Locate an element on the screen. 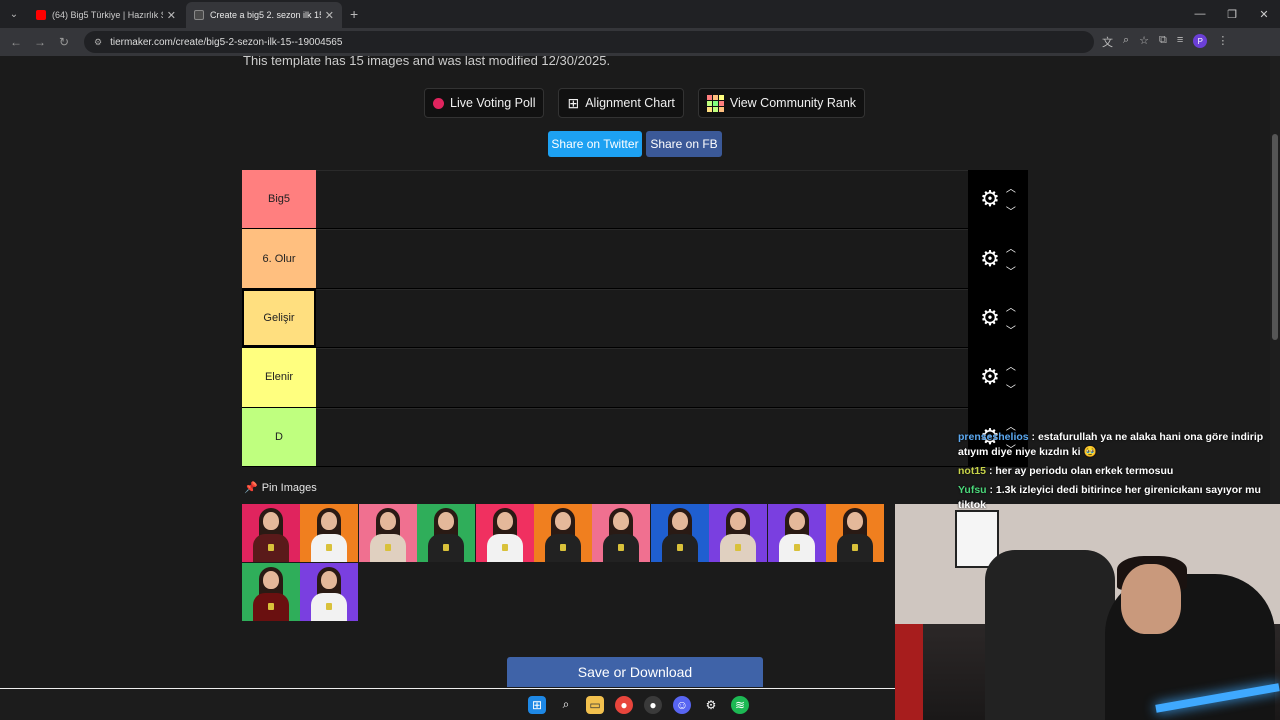  tier-row: Gelişir ⚙ ︿ ﹀ is located at coordinates (635, 318).